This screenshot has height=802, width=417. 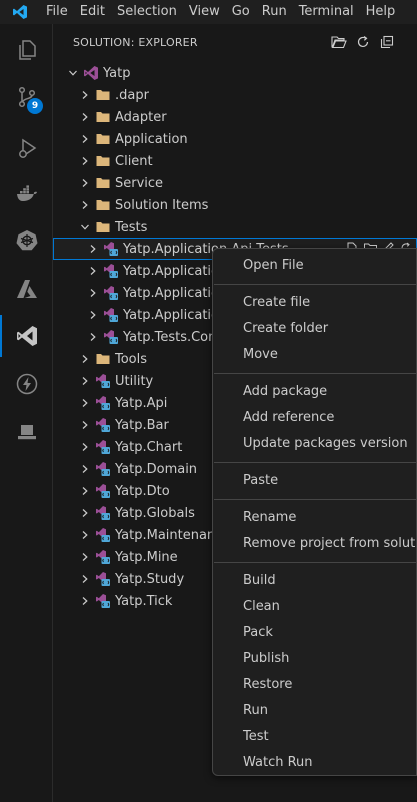 I want to click on activity-bar: 9, so click(x=26, y=413).